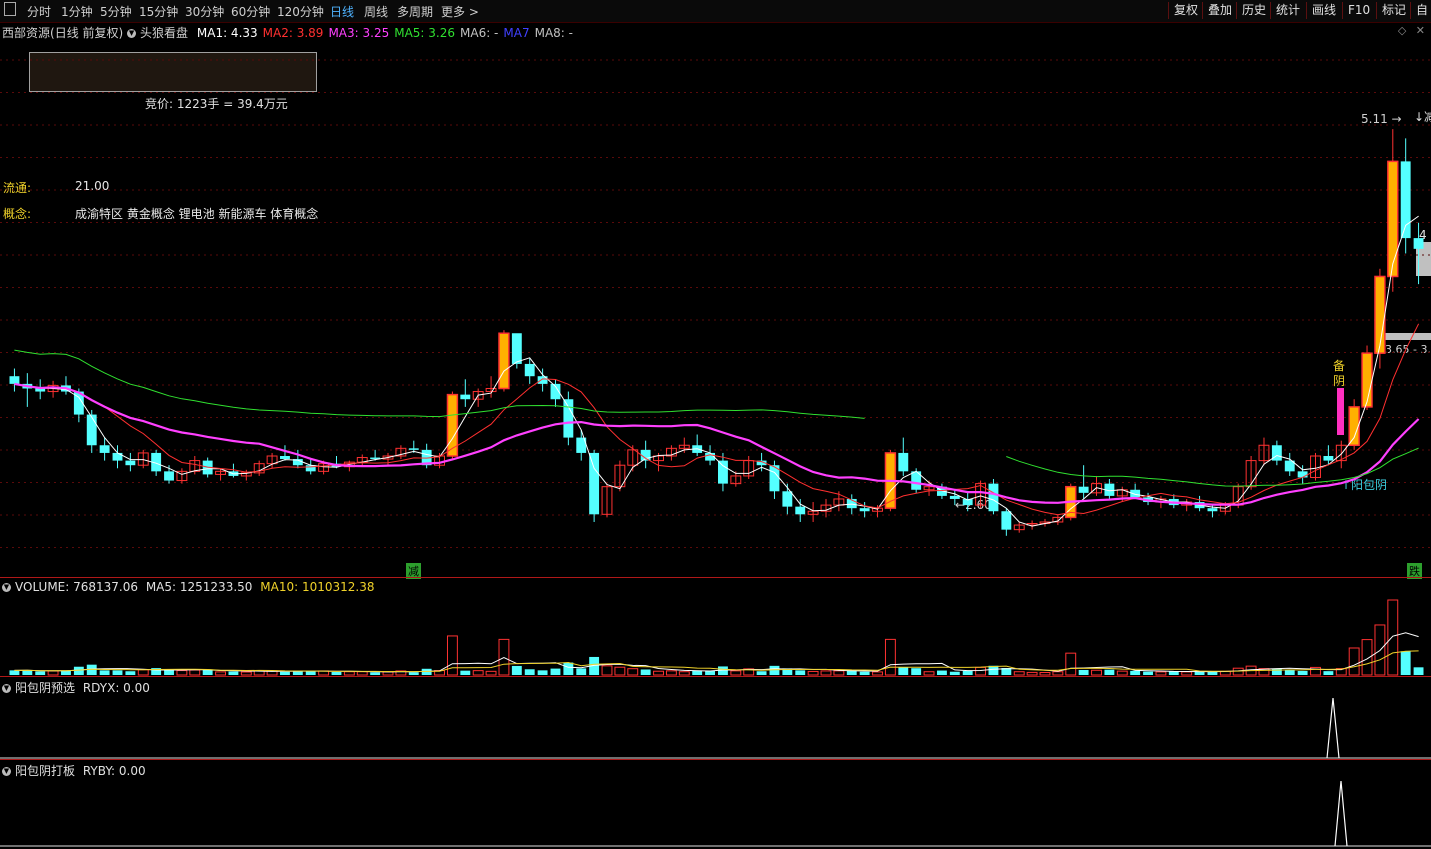 This screenshot has width=1431, height=849. I want to click on indicator2-spike, so click(1341, 813).